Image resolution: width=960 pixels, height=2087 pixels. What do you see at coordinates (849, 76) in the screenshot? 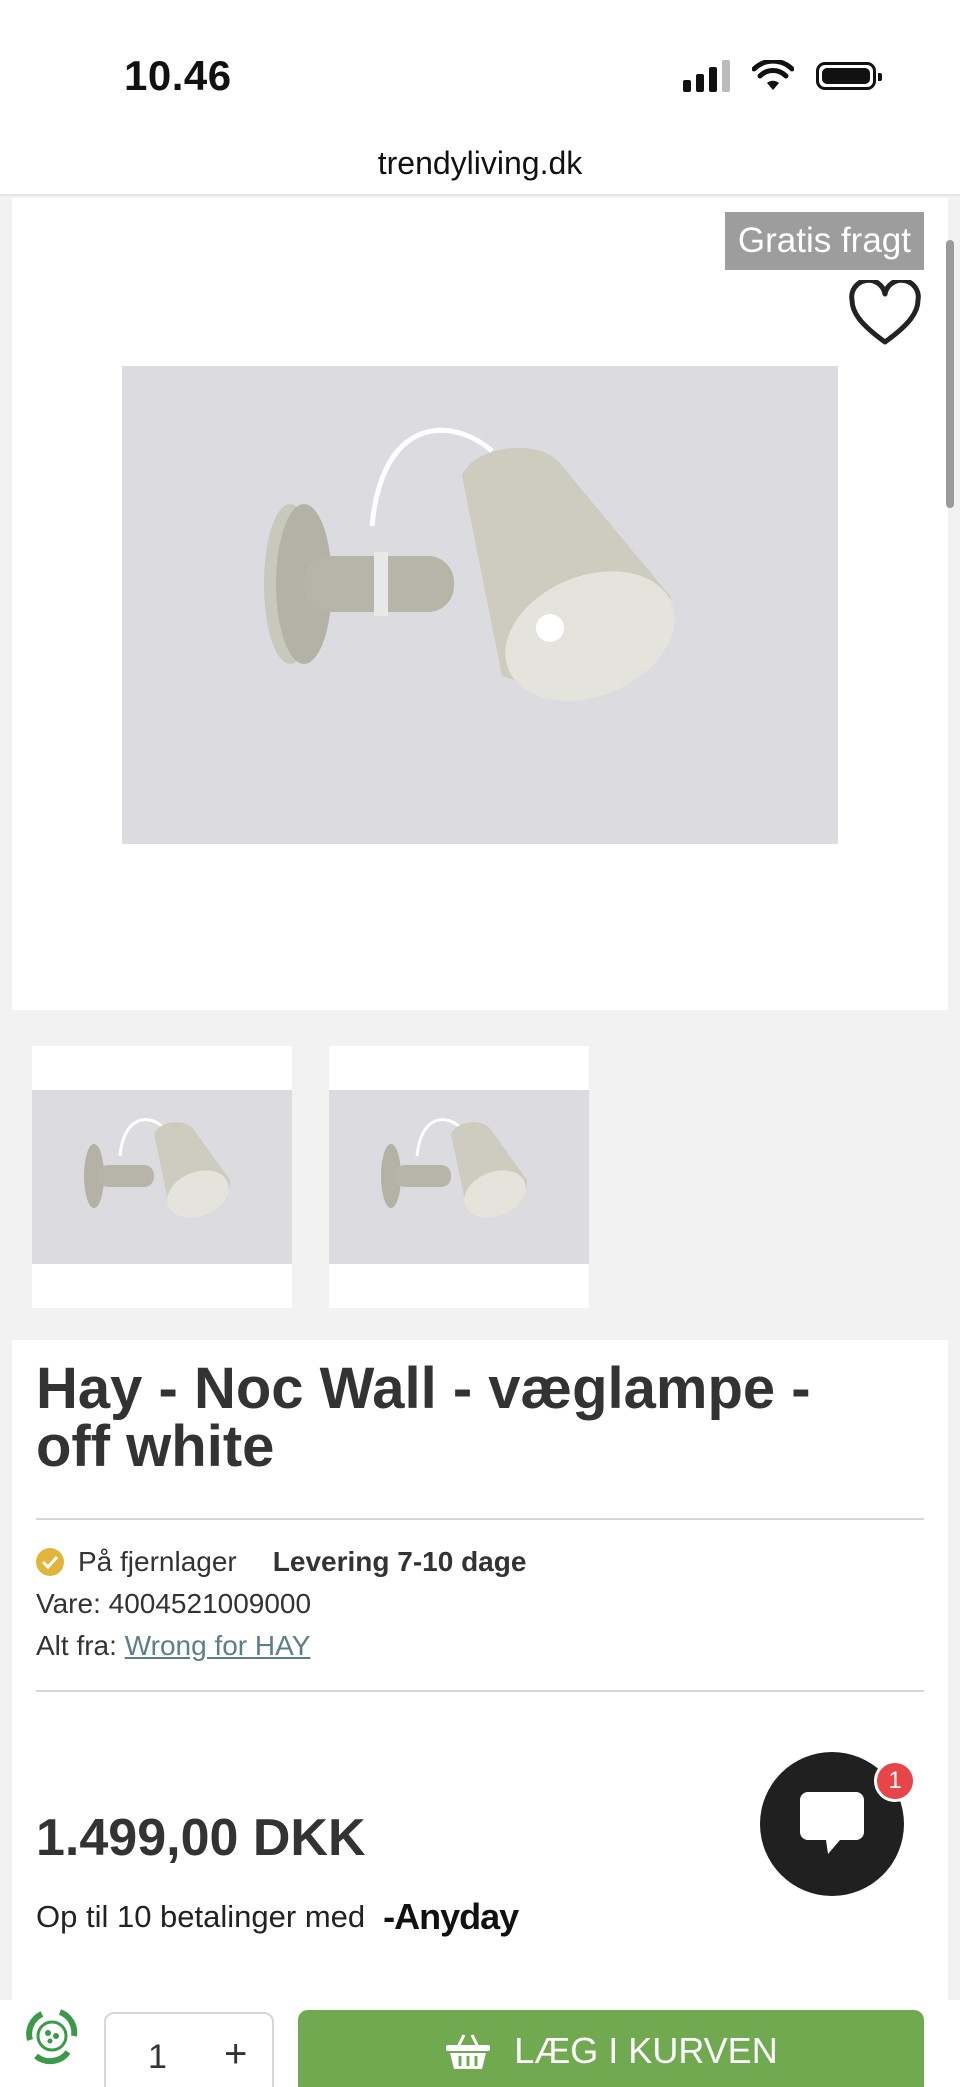
I see `battery-icon` at bounding box center [849, 76].